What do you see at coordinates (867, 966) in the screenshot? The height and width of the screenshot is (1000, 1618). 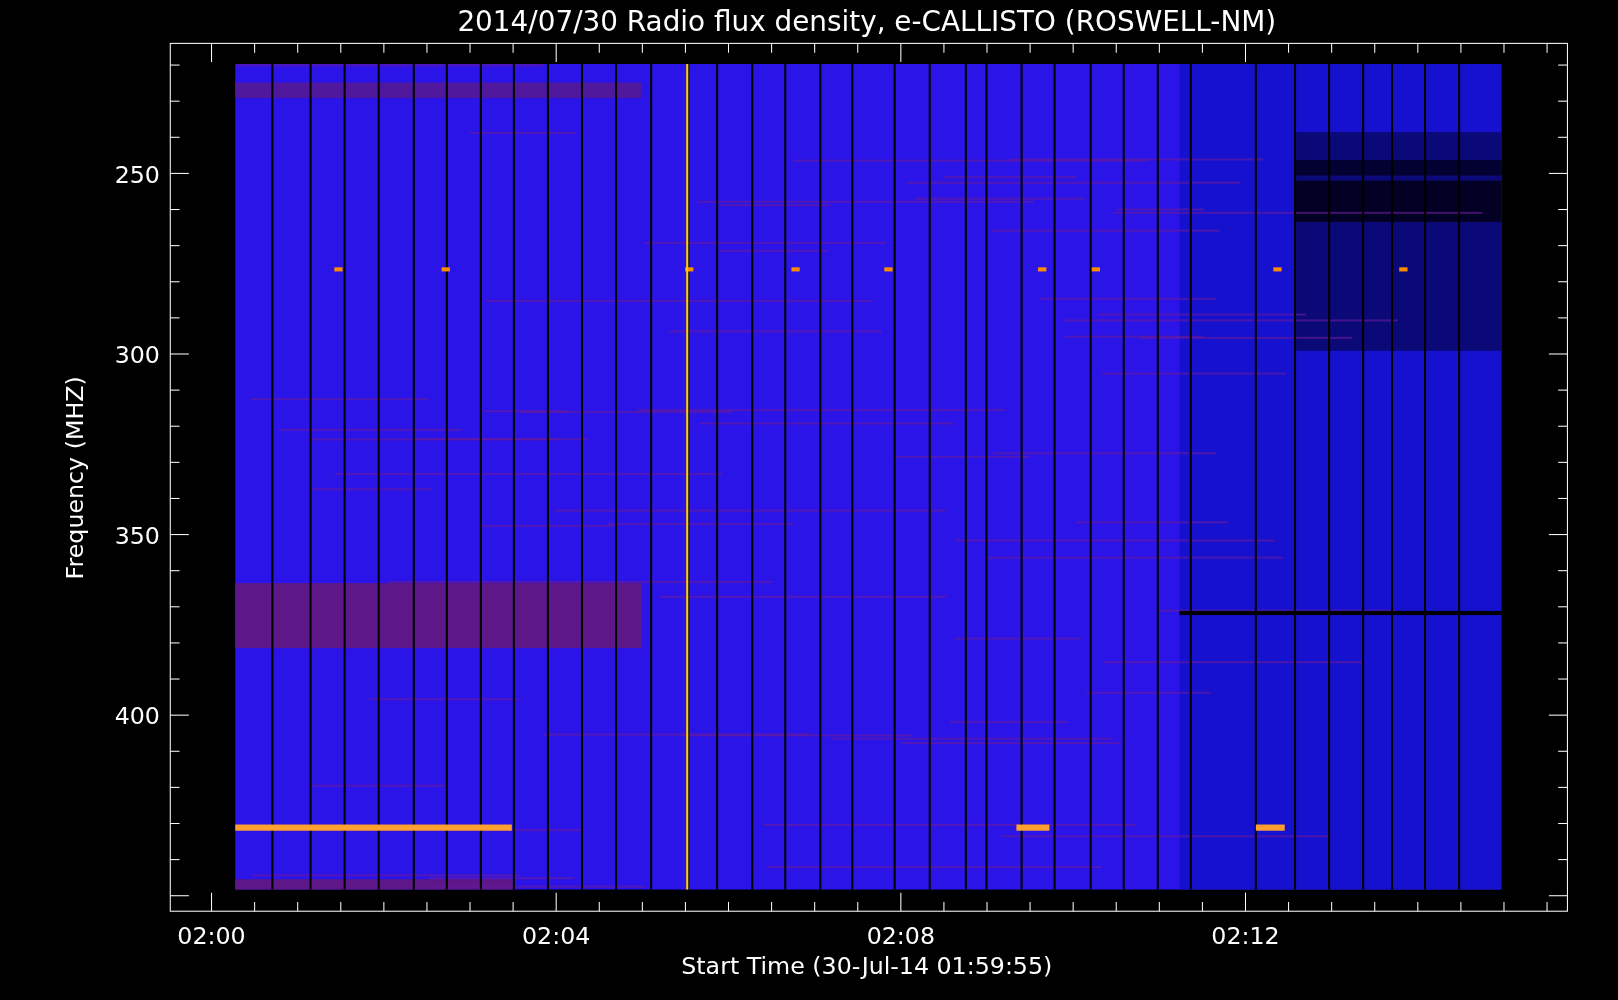 I see `axis-label: Start Time (30-Jul-14 01:59:55)` at bounding box center [867, 966].